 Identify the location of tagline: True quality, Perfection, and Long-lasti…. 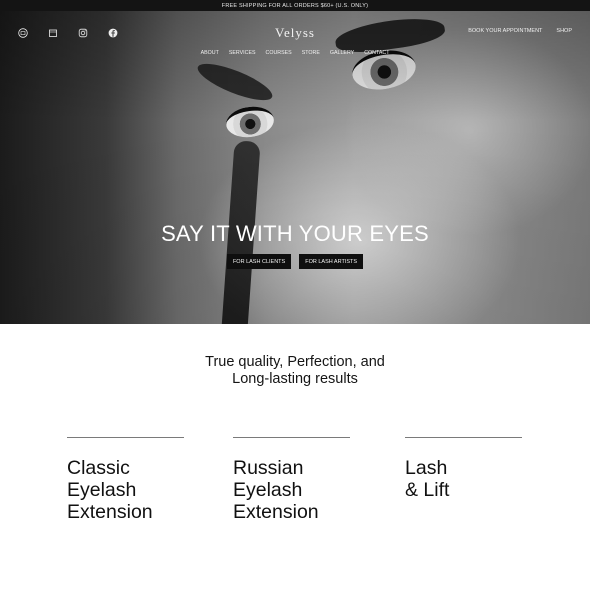
(295, 371).